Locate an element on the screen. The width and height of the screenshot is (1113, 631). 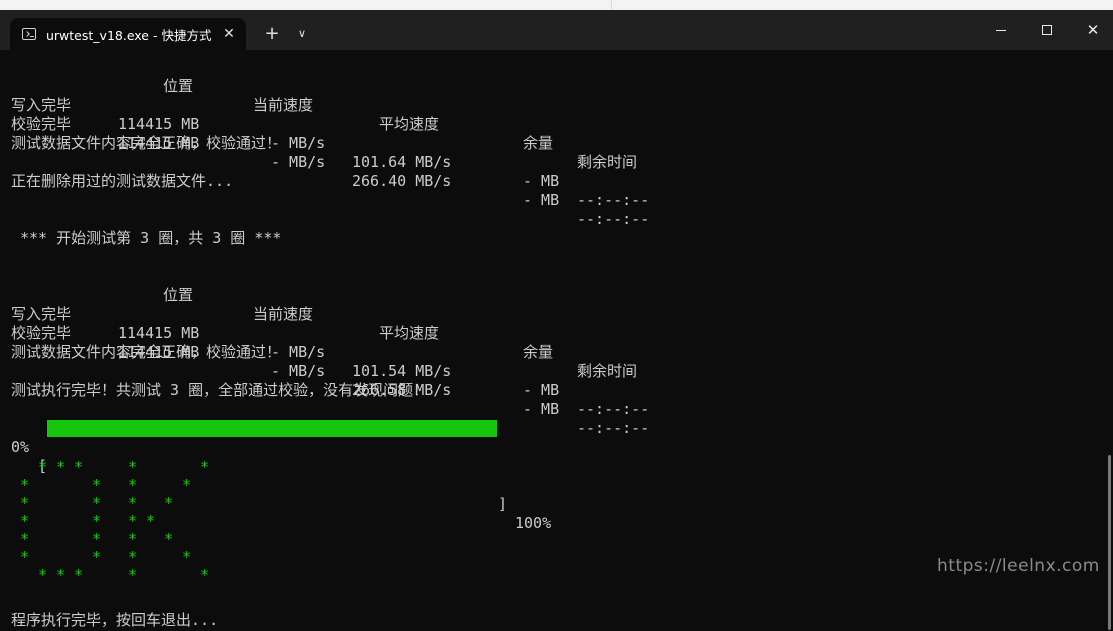
table-header-round3: 位置 当前速度 平均速度 余量 剩余时间 is located at coordinates (324, 323).